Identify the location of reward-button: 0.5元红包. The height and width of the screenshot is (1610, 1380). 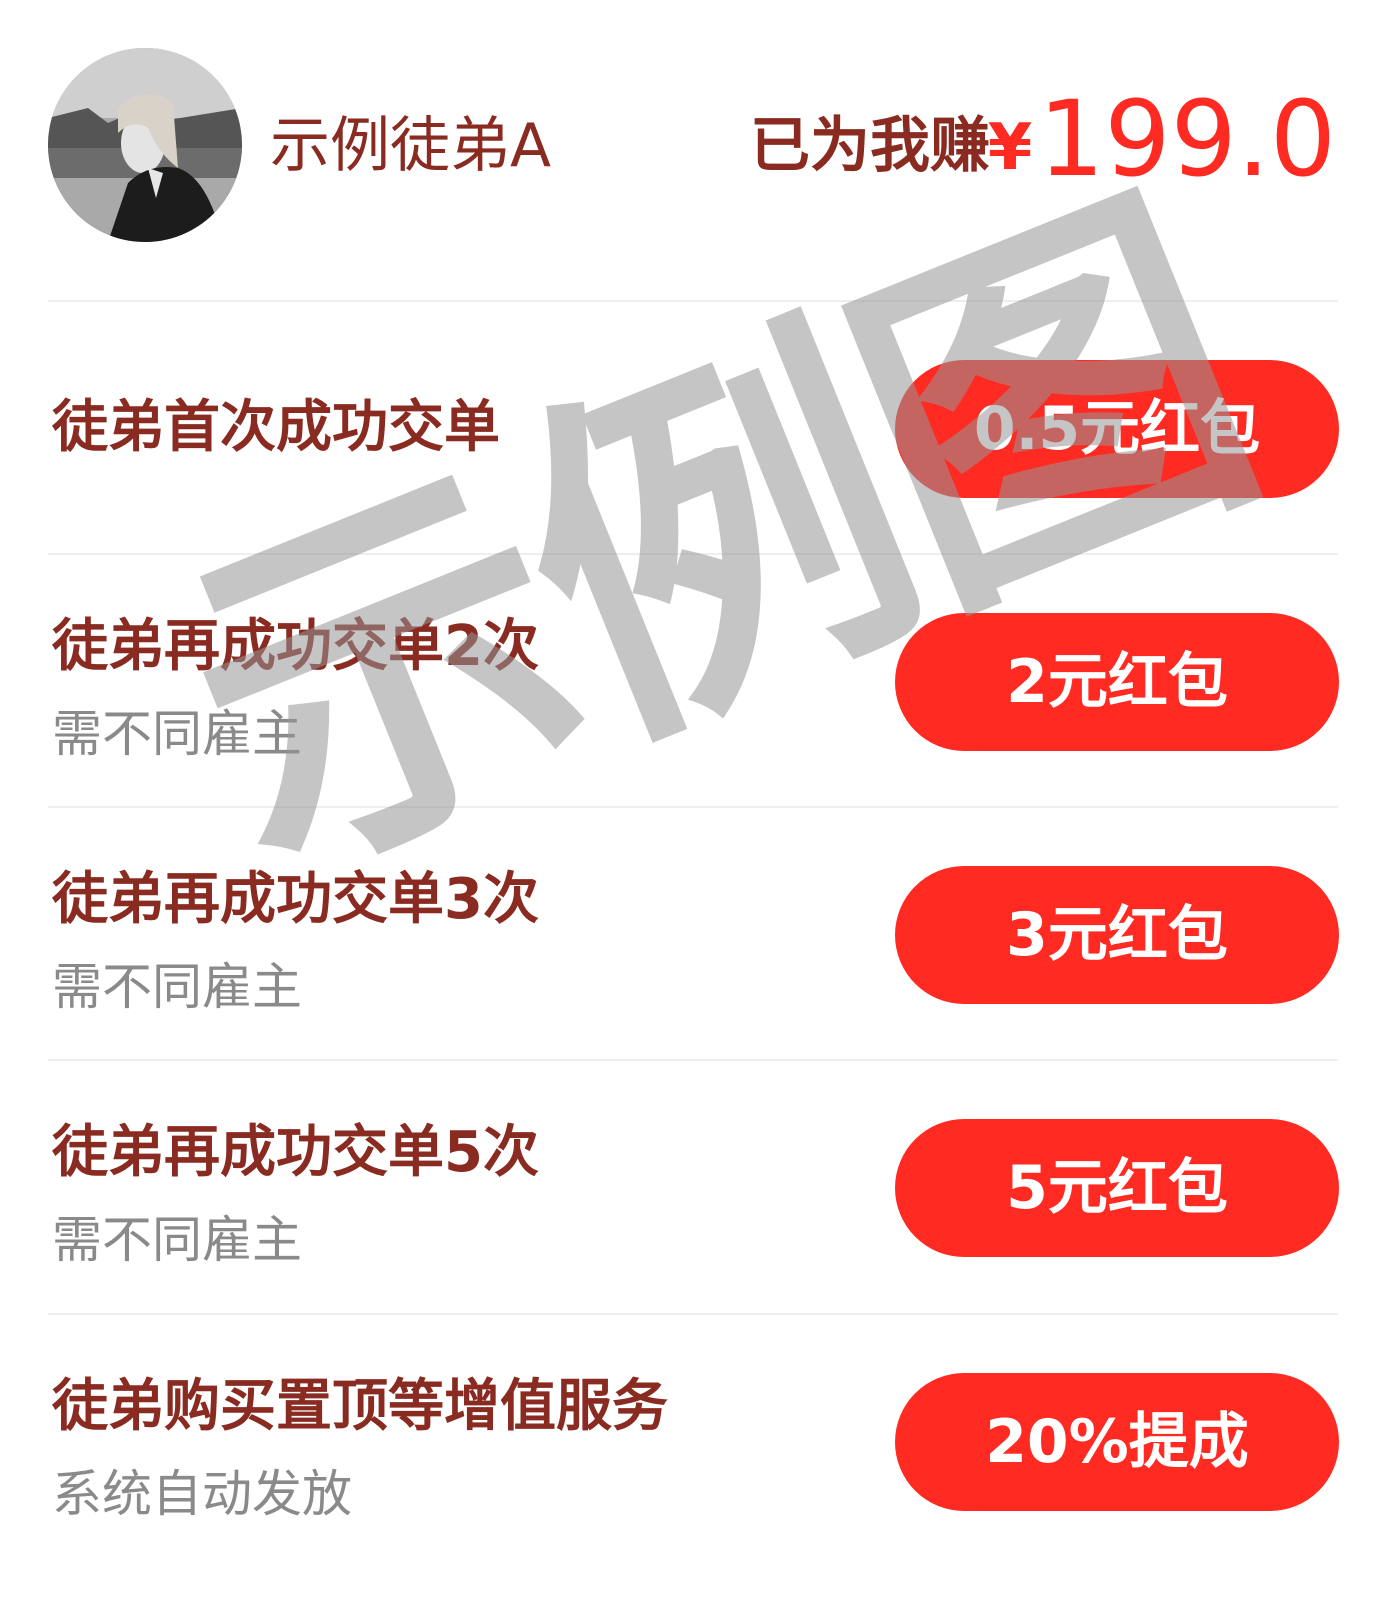
(1117, 429).